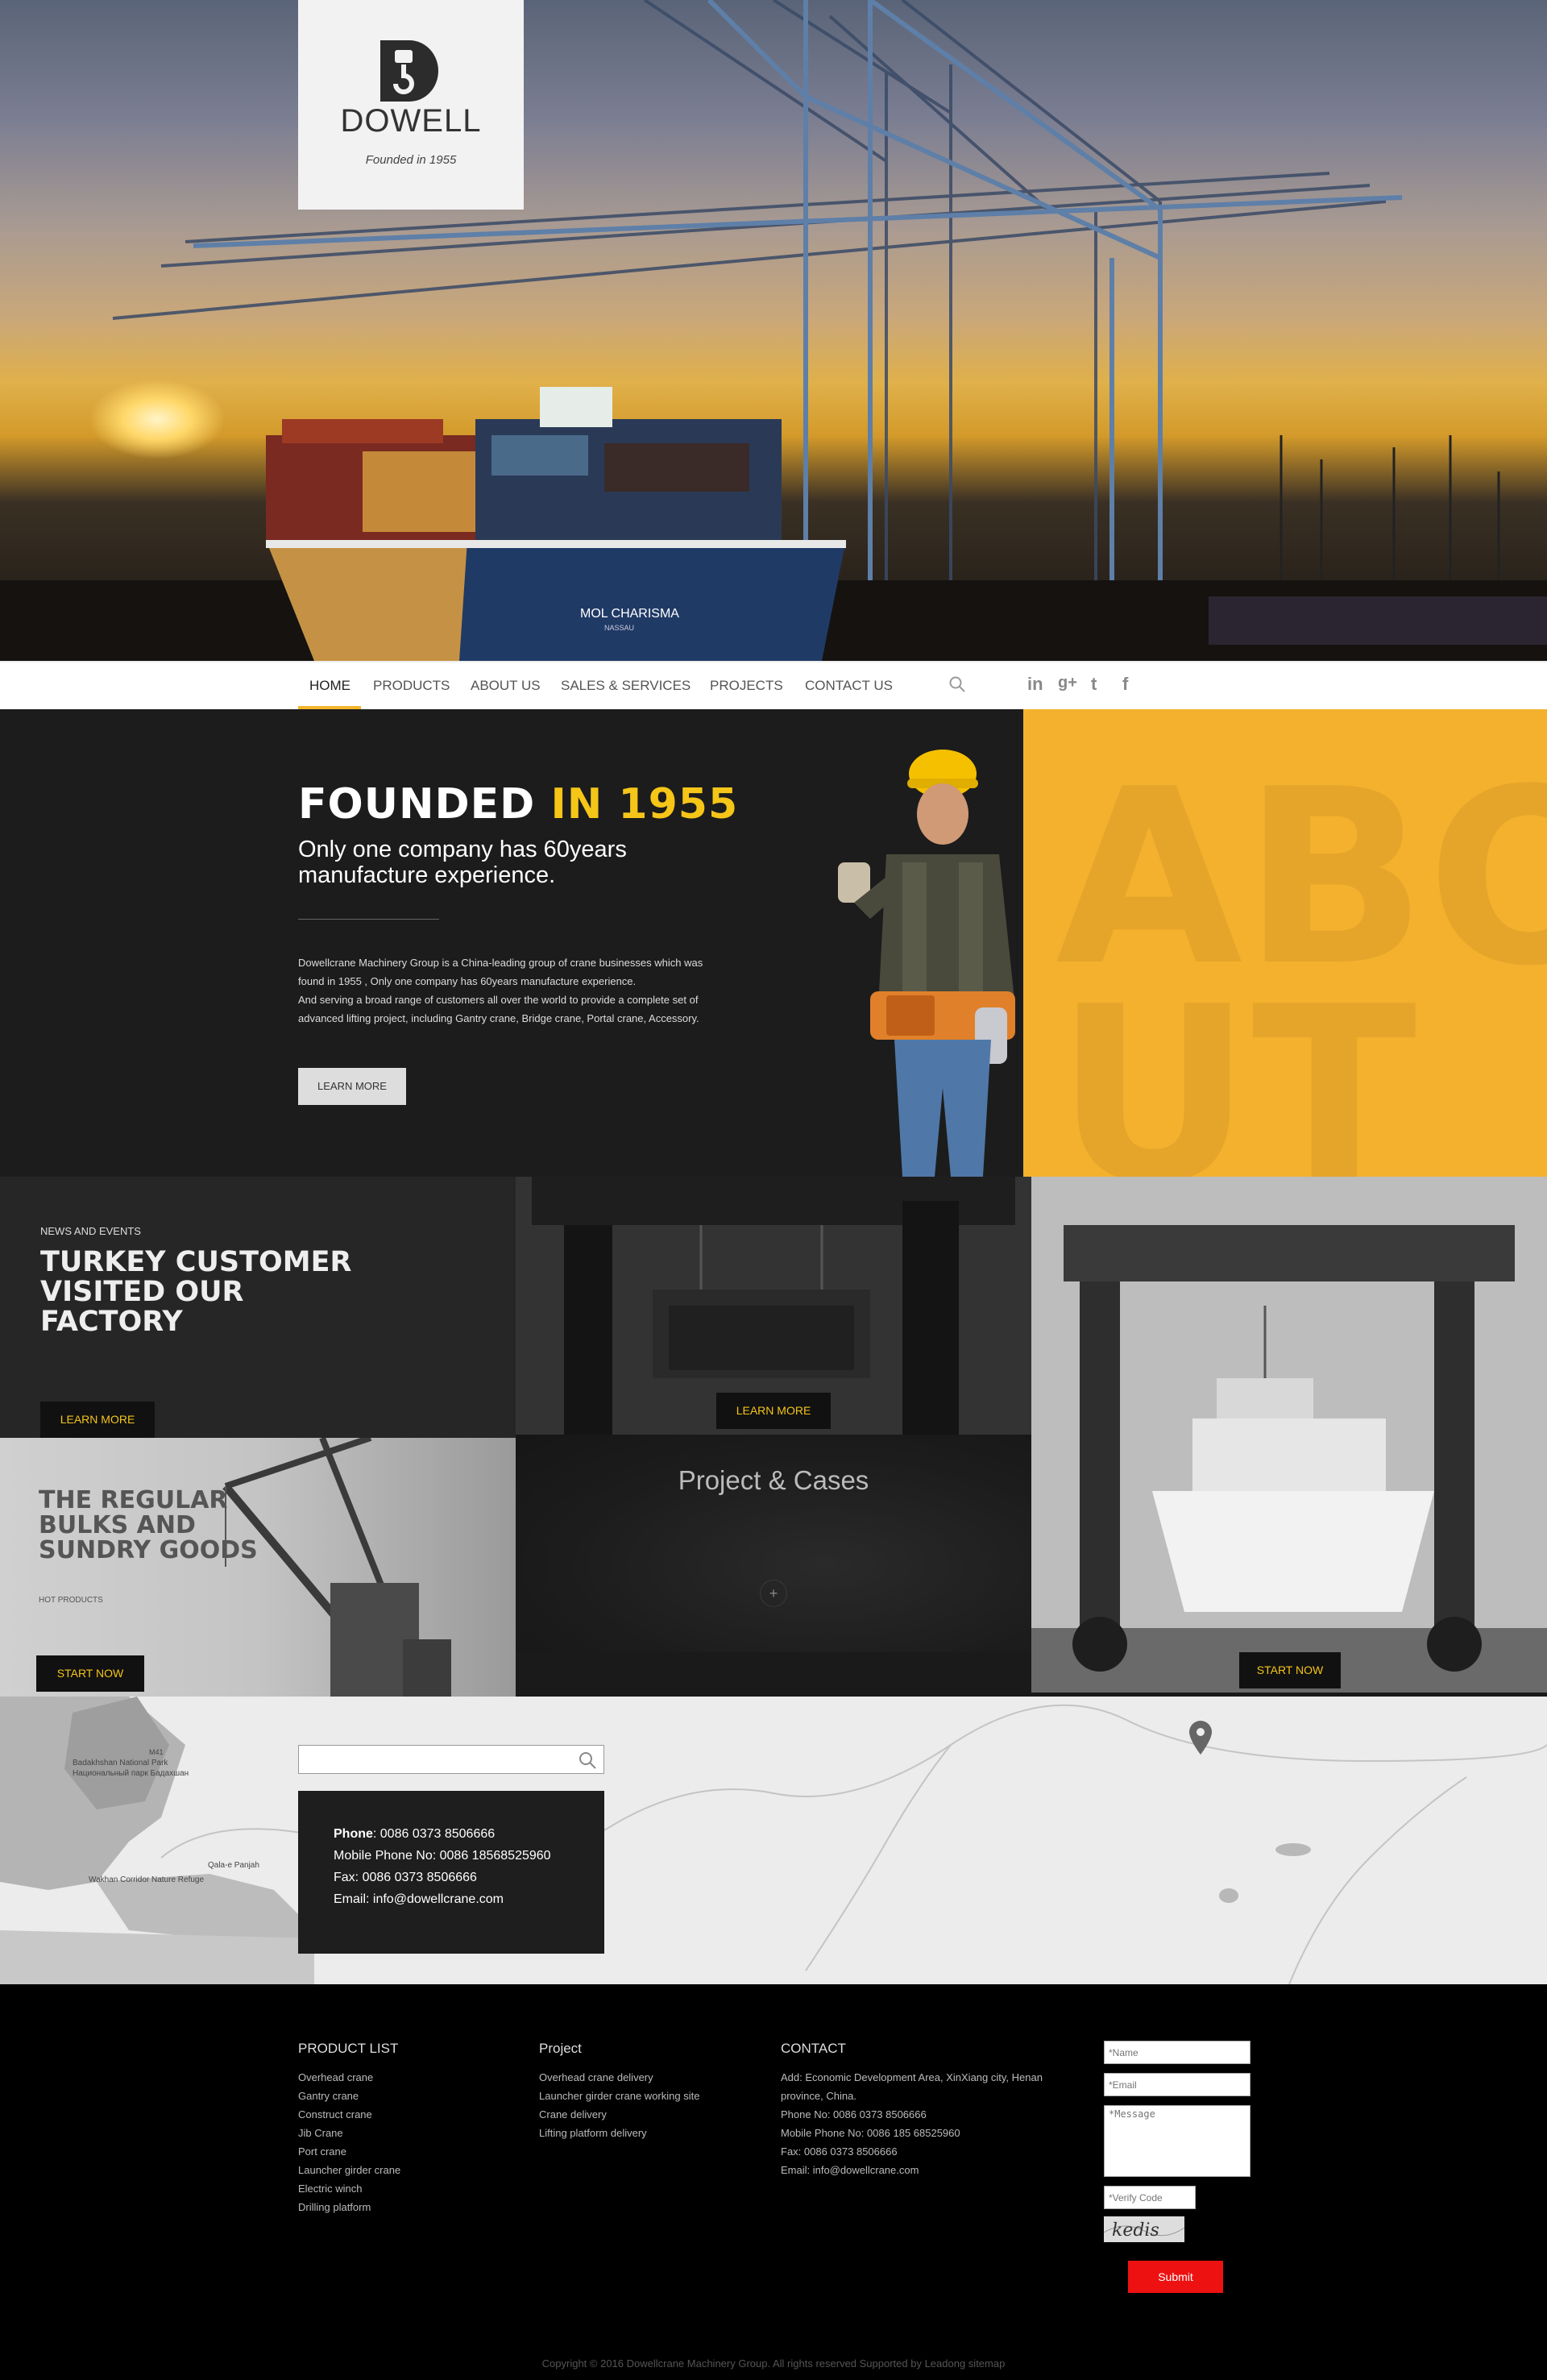 The image size is (1547, 2380). Describe the element at coordinates (746, 686) in the screenshot. I see `nav-projects: PROJECTS` at that location.